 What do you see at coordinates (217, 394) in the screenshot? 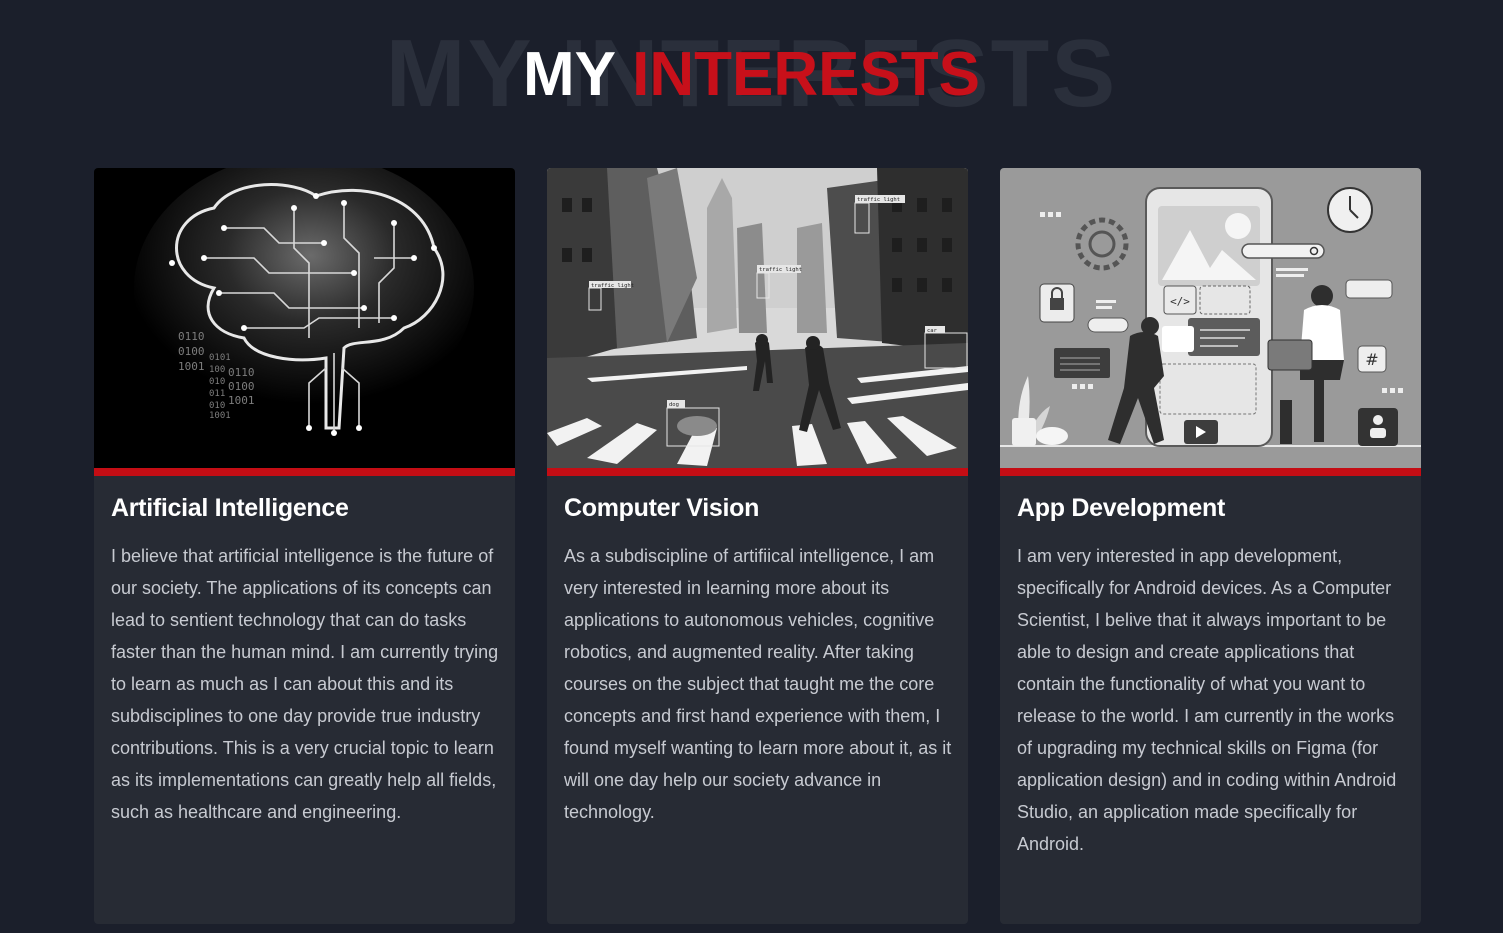
I see `binary-text: 011` at bounding box center [217, 394].